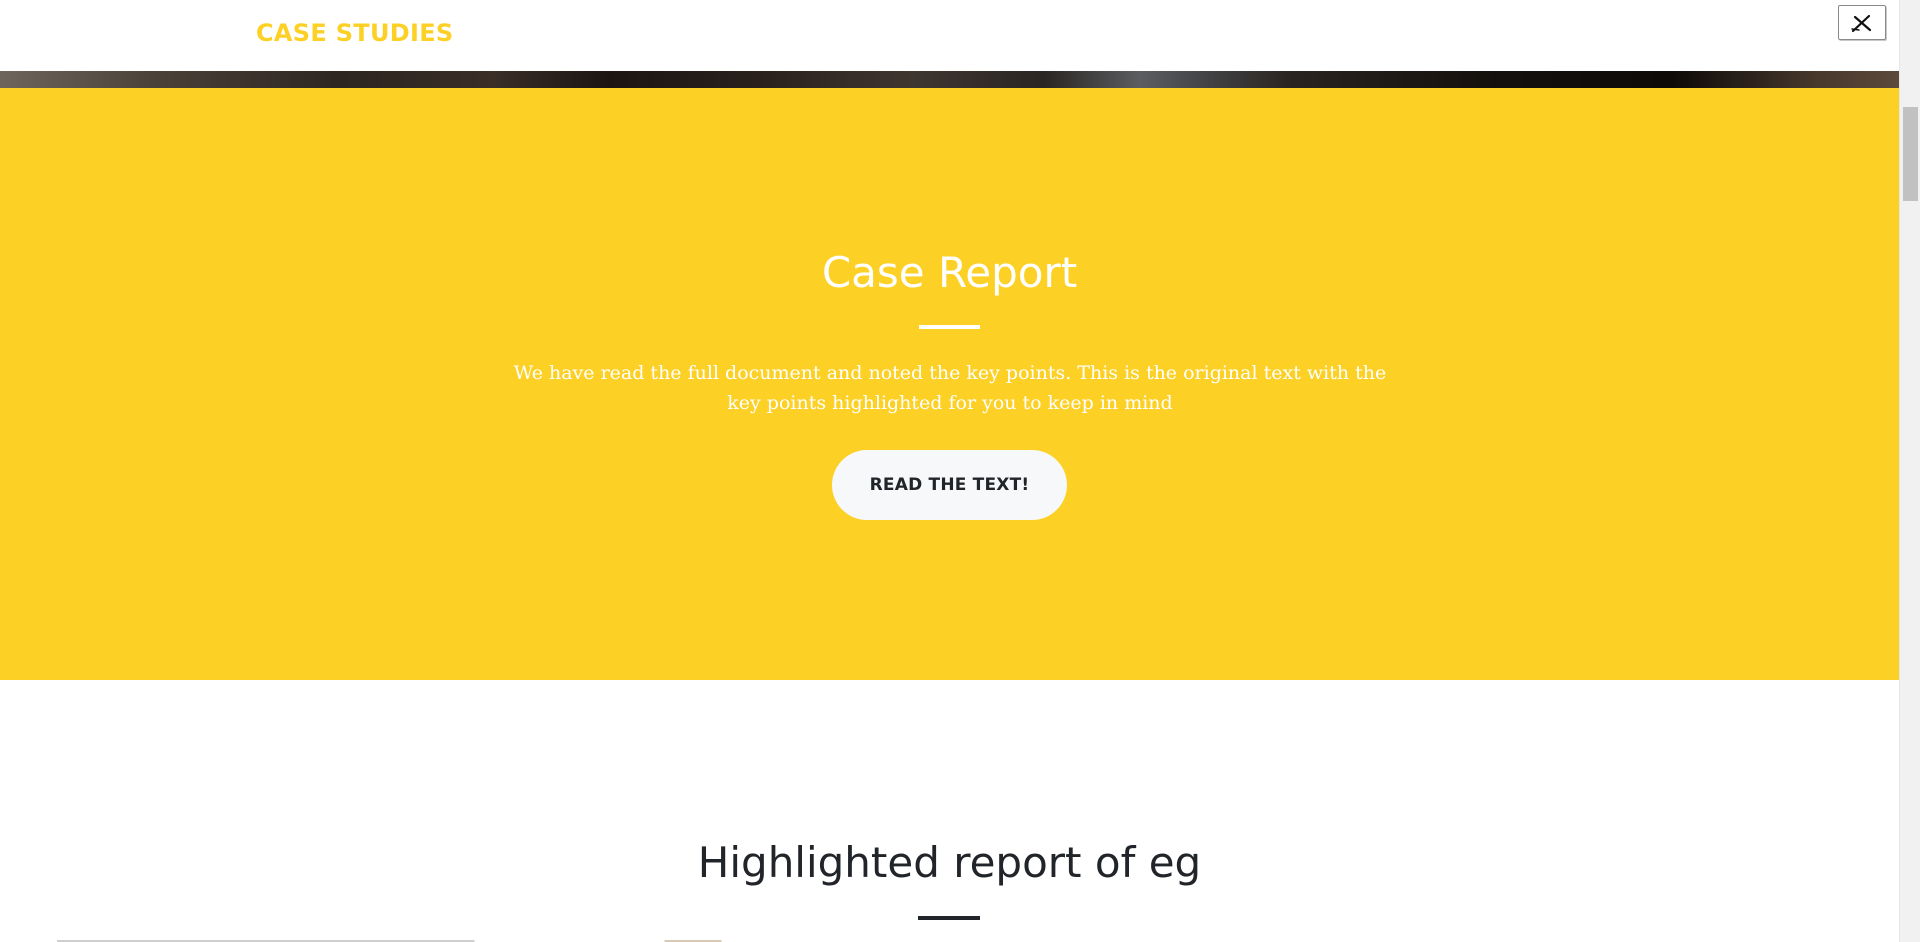 Image resolution: width=1920 pixels, height=942 pixels. What do you see at coordinates (1910, 154) in the screenshot?
I see `scrollbar-thumb` at bounding box center [1910, 154].